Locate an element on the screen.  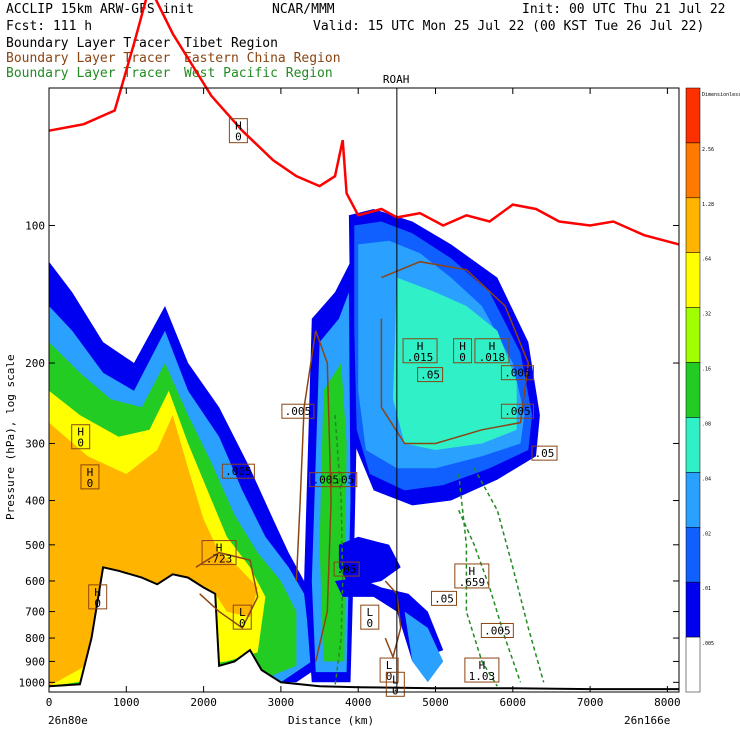
extremum-label-h: H.659 is located at coordinates (472, 576).